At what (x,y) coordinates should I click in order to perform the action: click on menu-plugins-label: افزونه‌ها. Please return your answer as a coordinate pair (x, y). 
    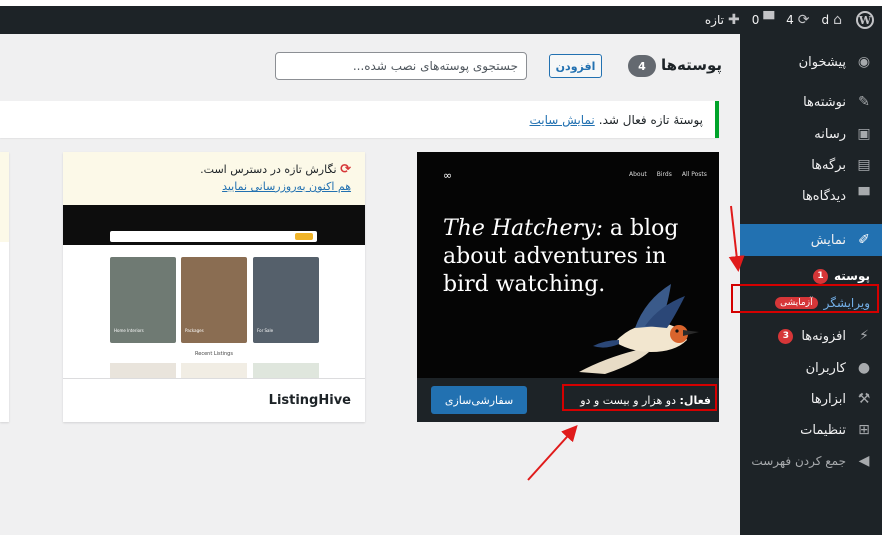
    Looking at the image, I should click on (823, 336).